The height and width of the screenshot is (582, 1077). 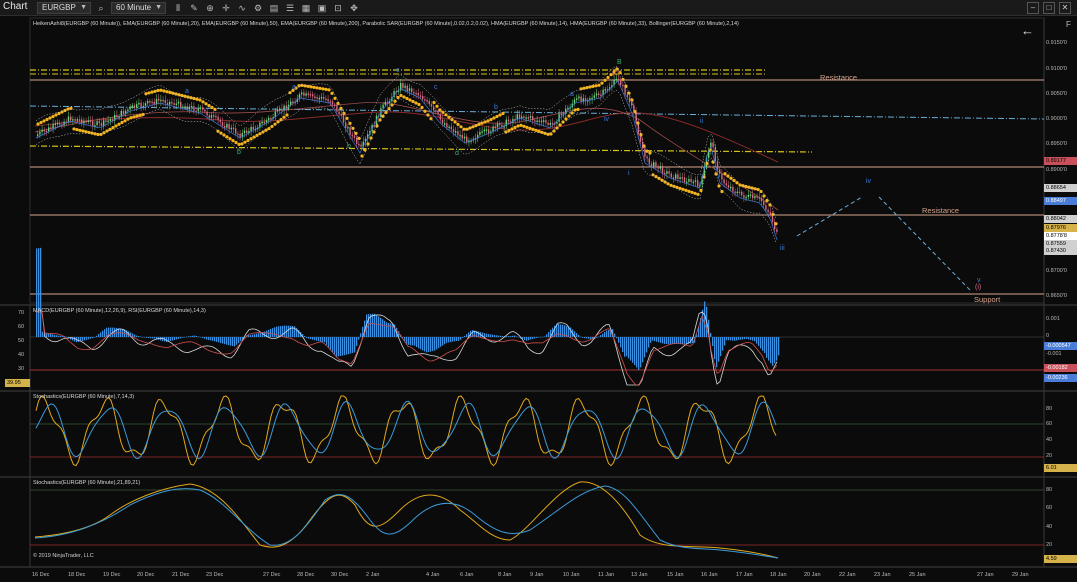 What do you see at coordinates (782, 248) in the screenshot?
I see `wave-label: iii` at bounding box center [782, 248].